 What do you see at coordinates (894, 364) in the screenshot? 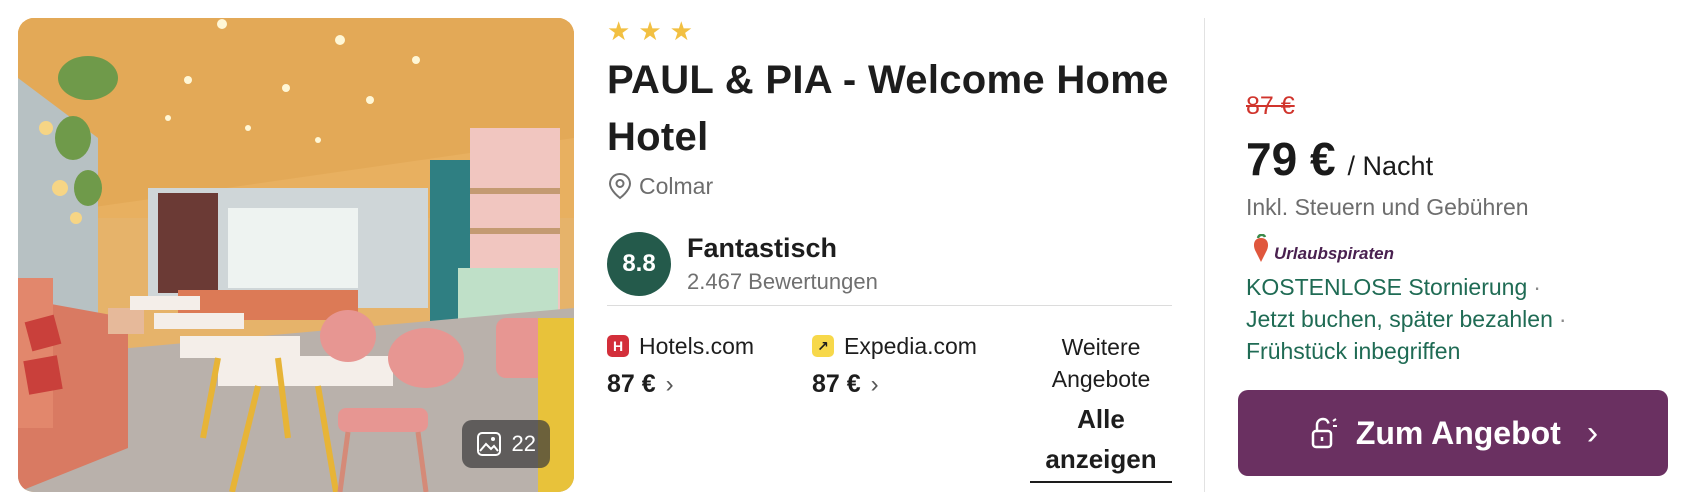
I see `provider-offer-expedia-com: ↗ Expedia.com 87 € ›` at bounding box center [894, 364].